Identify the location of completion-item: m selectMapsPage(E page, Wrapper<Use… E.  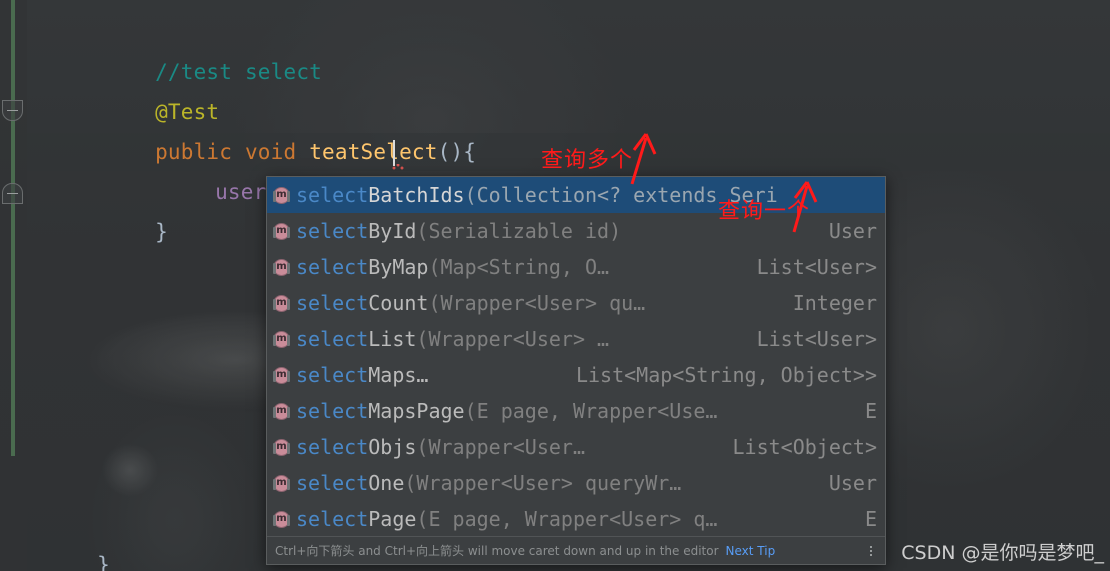
(576, 411).